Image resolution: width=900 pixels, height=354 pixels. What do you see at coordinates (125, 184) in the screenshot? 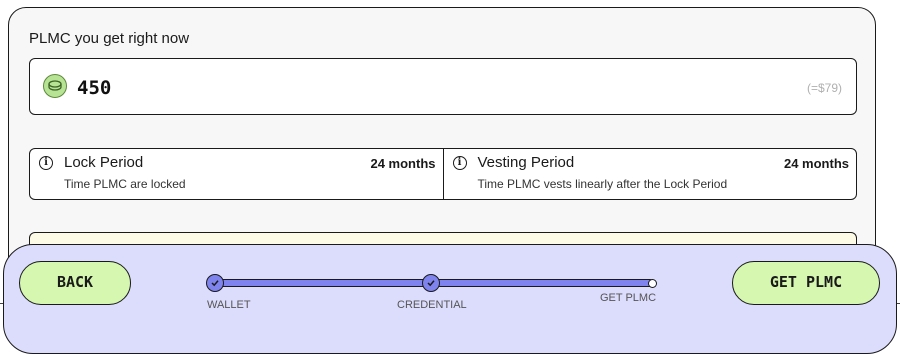
I see `lock-period-description: Time PLMC are locked` at bounding box center [125, 184].